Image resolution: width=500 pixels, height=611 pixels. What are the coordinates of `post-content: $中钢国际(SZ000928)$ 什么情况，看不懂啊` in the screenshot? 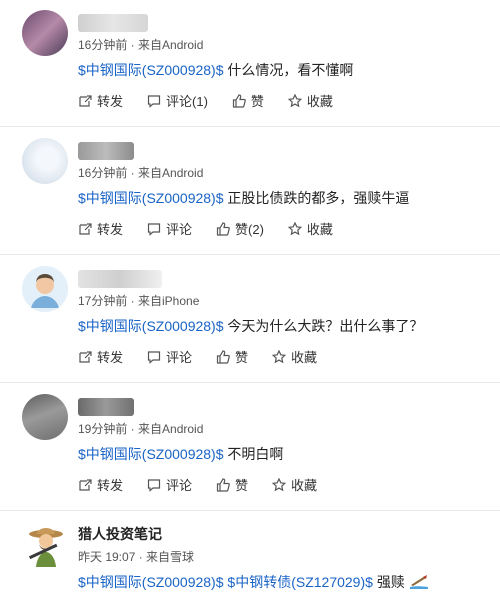 It's located at (215, 70).